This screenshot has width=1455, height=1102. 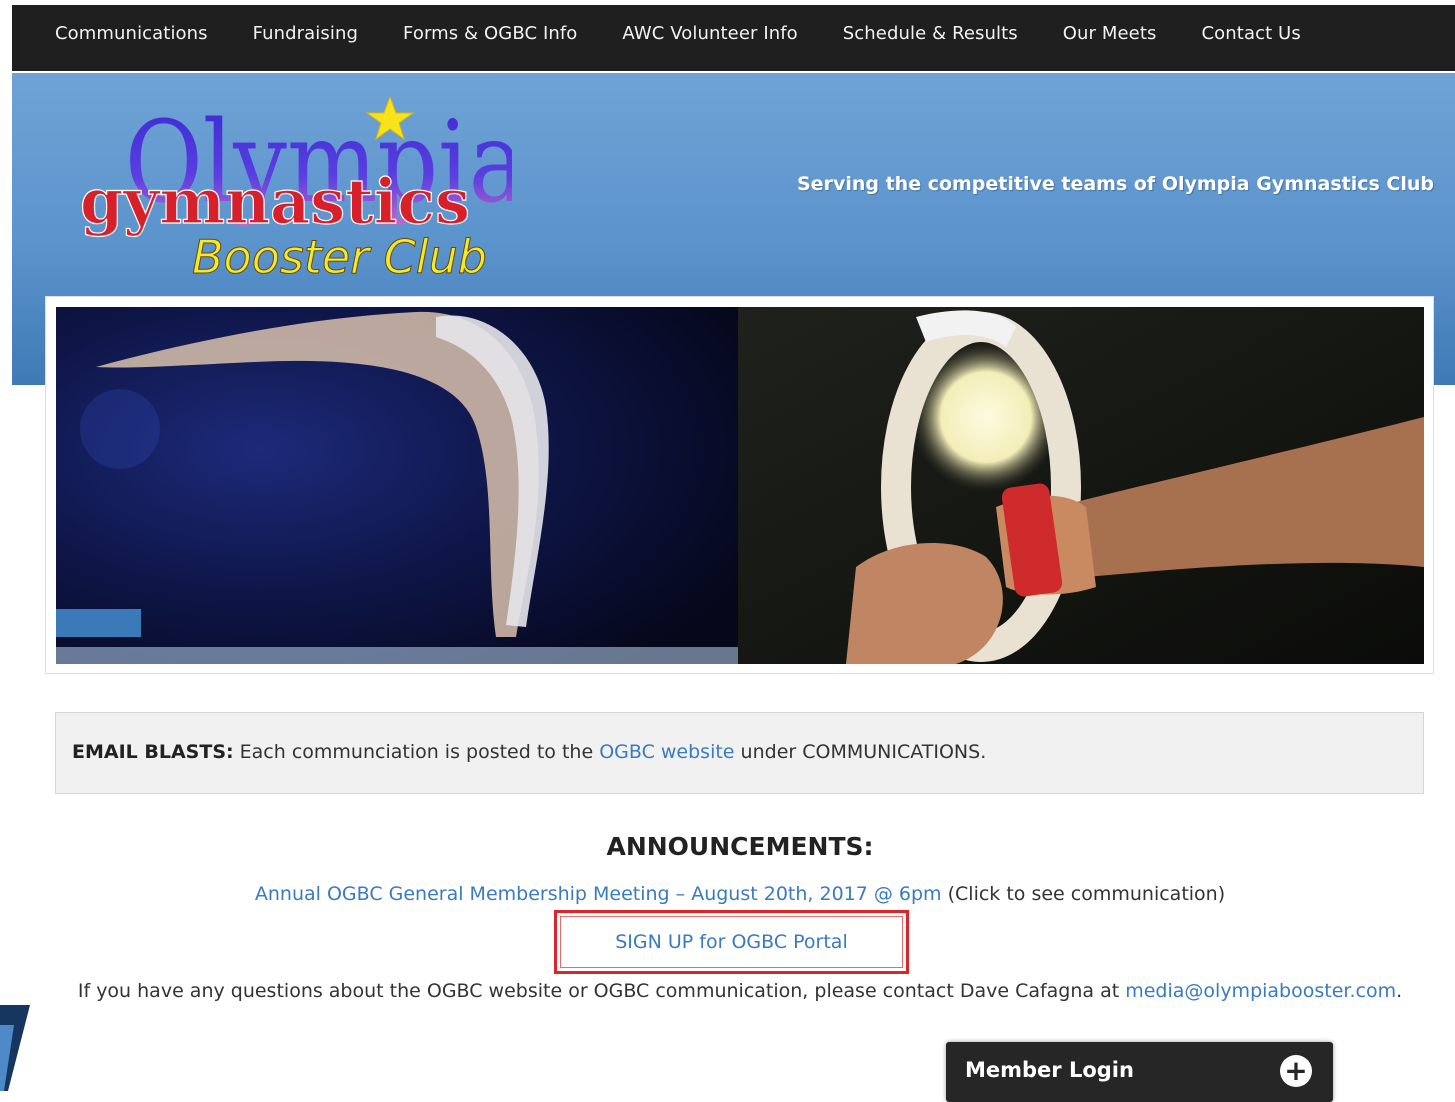 What do you see at coordinates (416, 752) in the screenshot?
I see `email-blasts-text-before: Each communciation is posted to the` at bounding box center [416, 752].